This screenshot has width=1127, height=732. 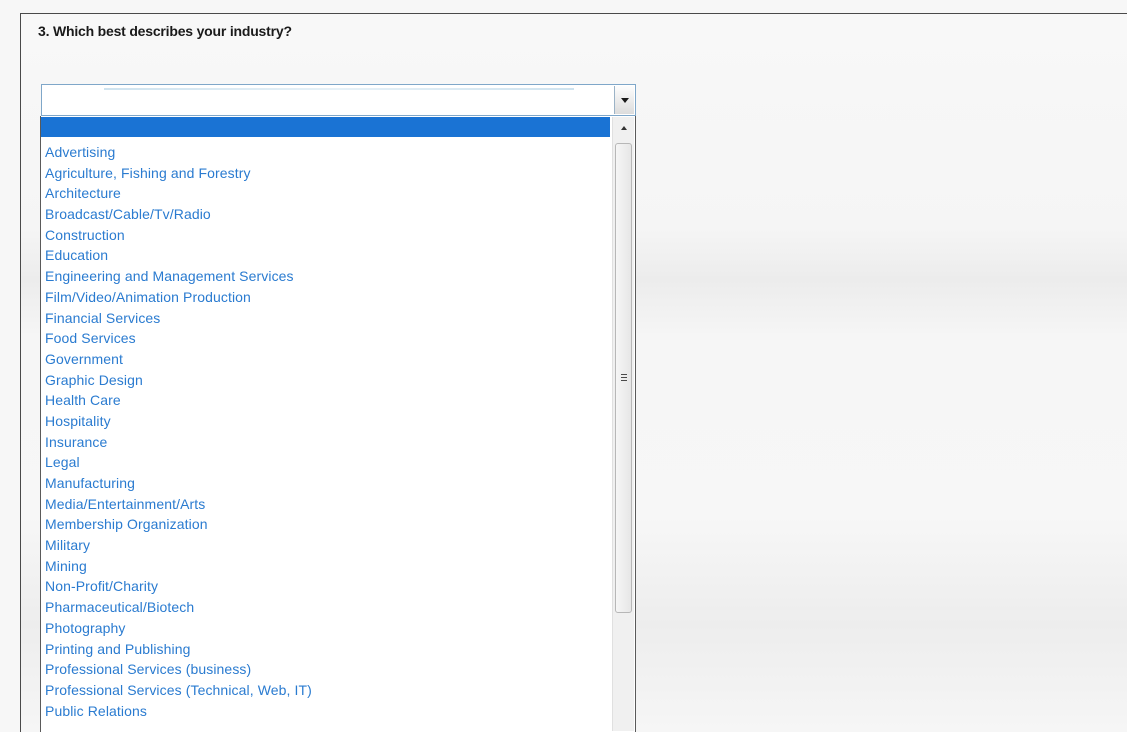 I want to click on grip-icon, so click(x=624, y=378).